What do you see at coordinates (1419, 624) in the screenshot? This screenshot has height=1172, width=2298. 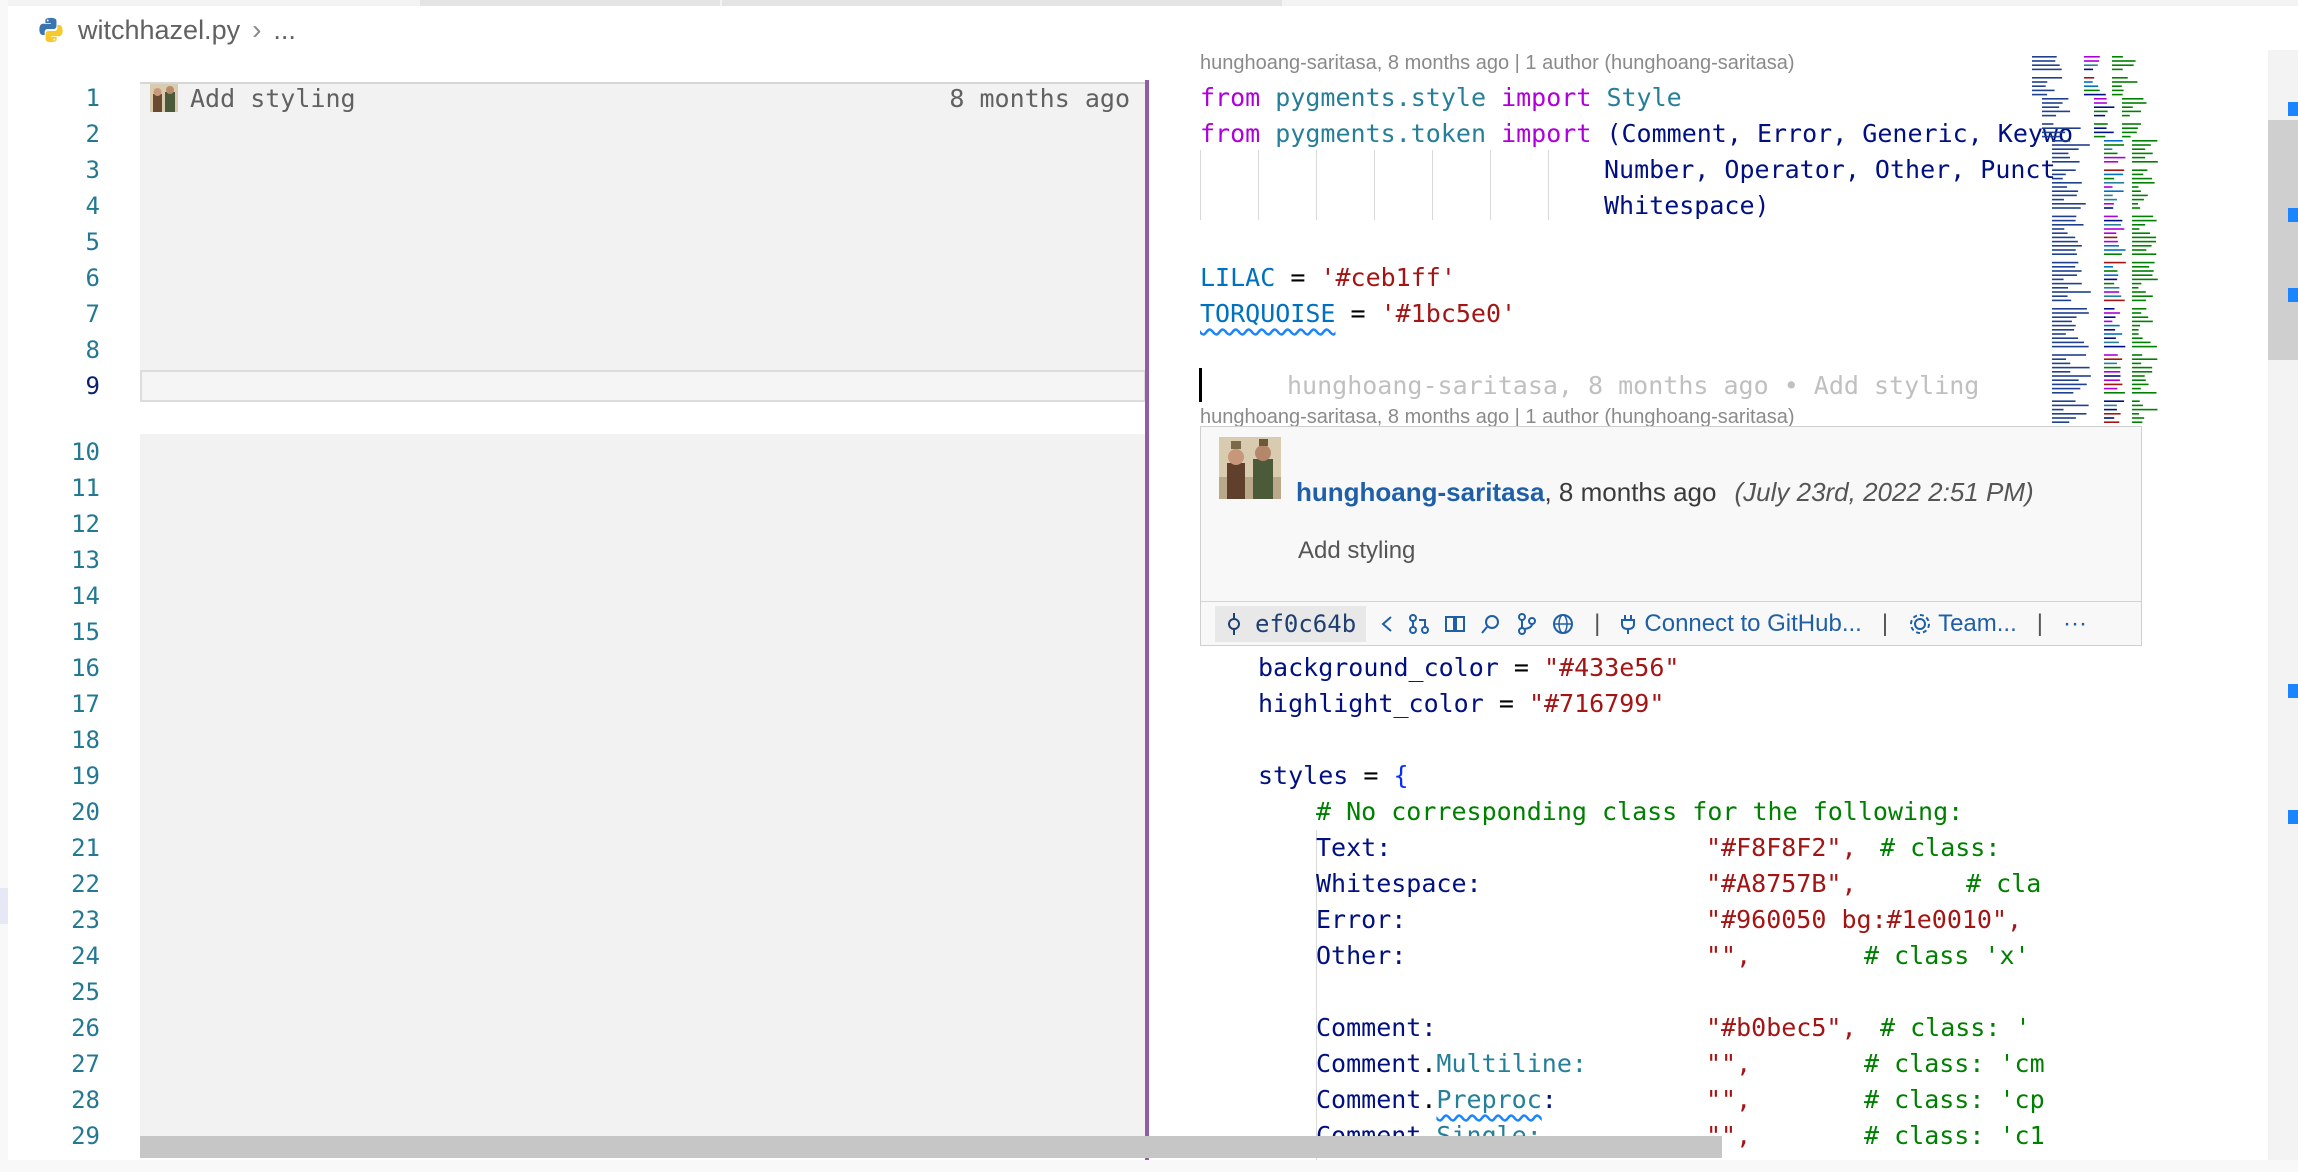 I see `pull-request-icon` at bounding box center [1419, 624].